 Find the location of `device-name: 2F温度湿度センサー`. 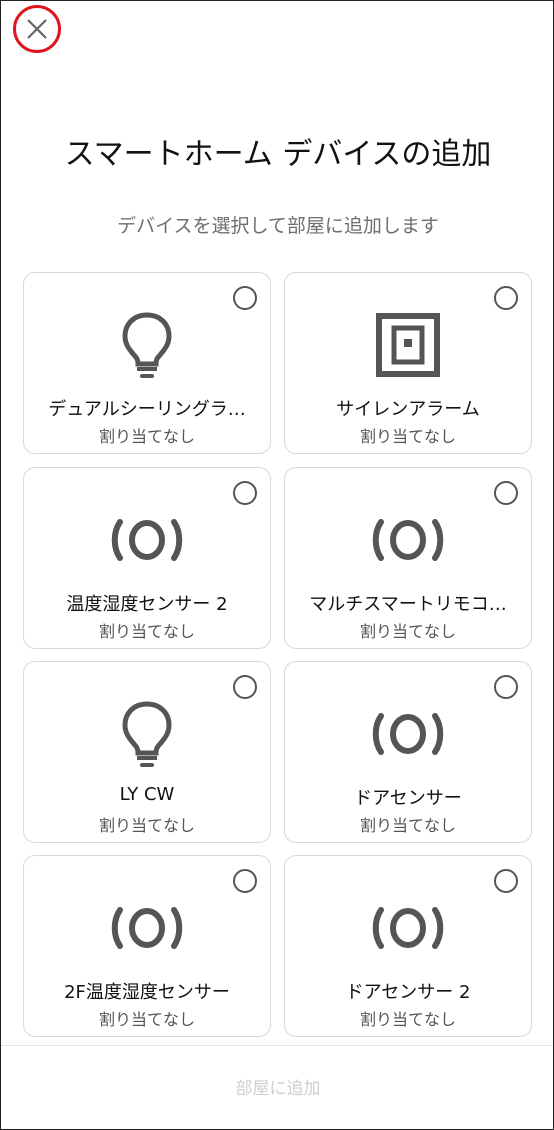

device-name: 2F温度湿度センサー is located at coordinates (147, 992).